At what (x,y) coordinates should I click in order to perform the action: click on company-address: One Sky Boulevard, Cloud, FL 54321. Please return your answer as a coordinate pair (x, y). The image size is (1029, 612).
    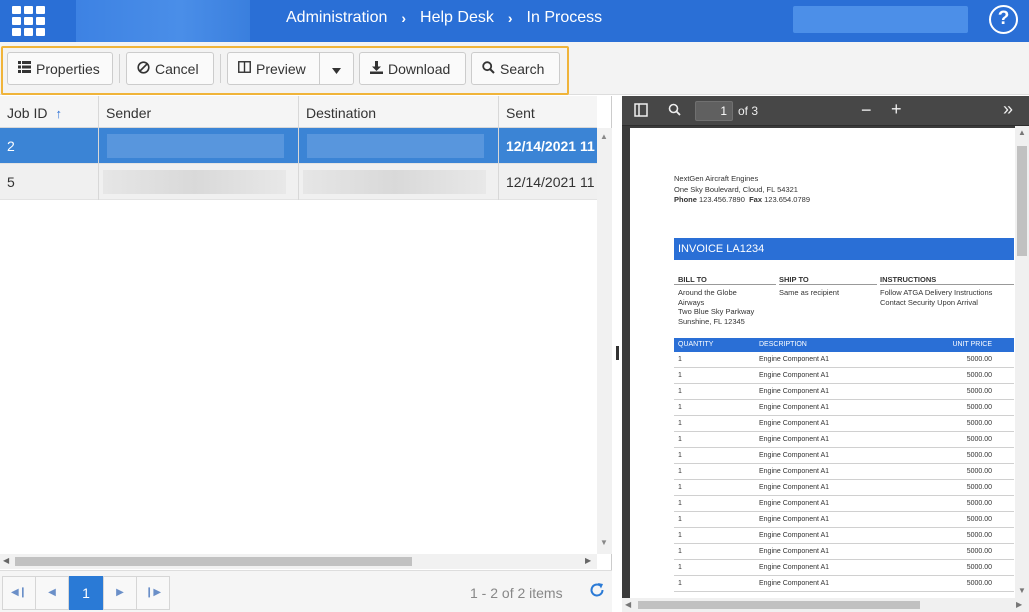
    Looking at the image, I should click on (736, 189).